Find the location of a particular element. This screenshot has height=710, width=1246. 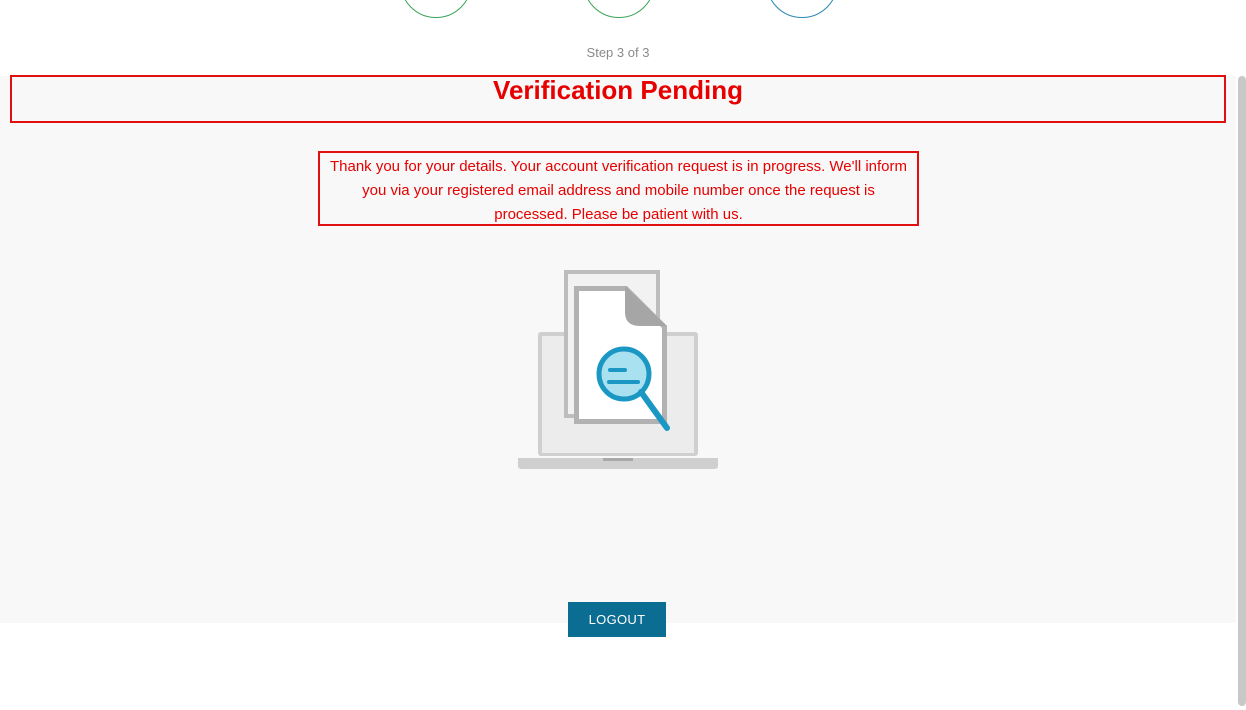

step-indicator: Step 3 of 3 is located at coordinates (618, 52).